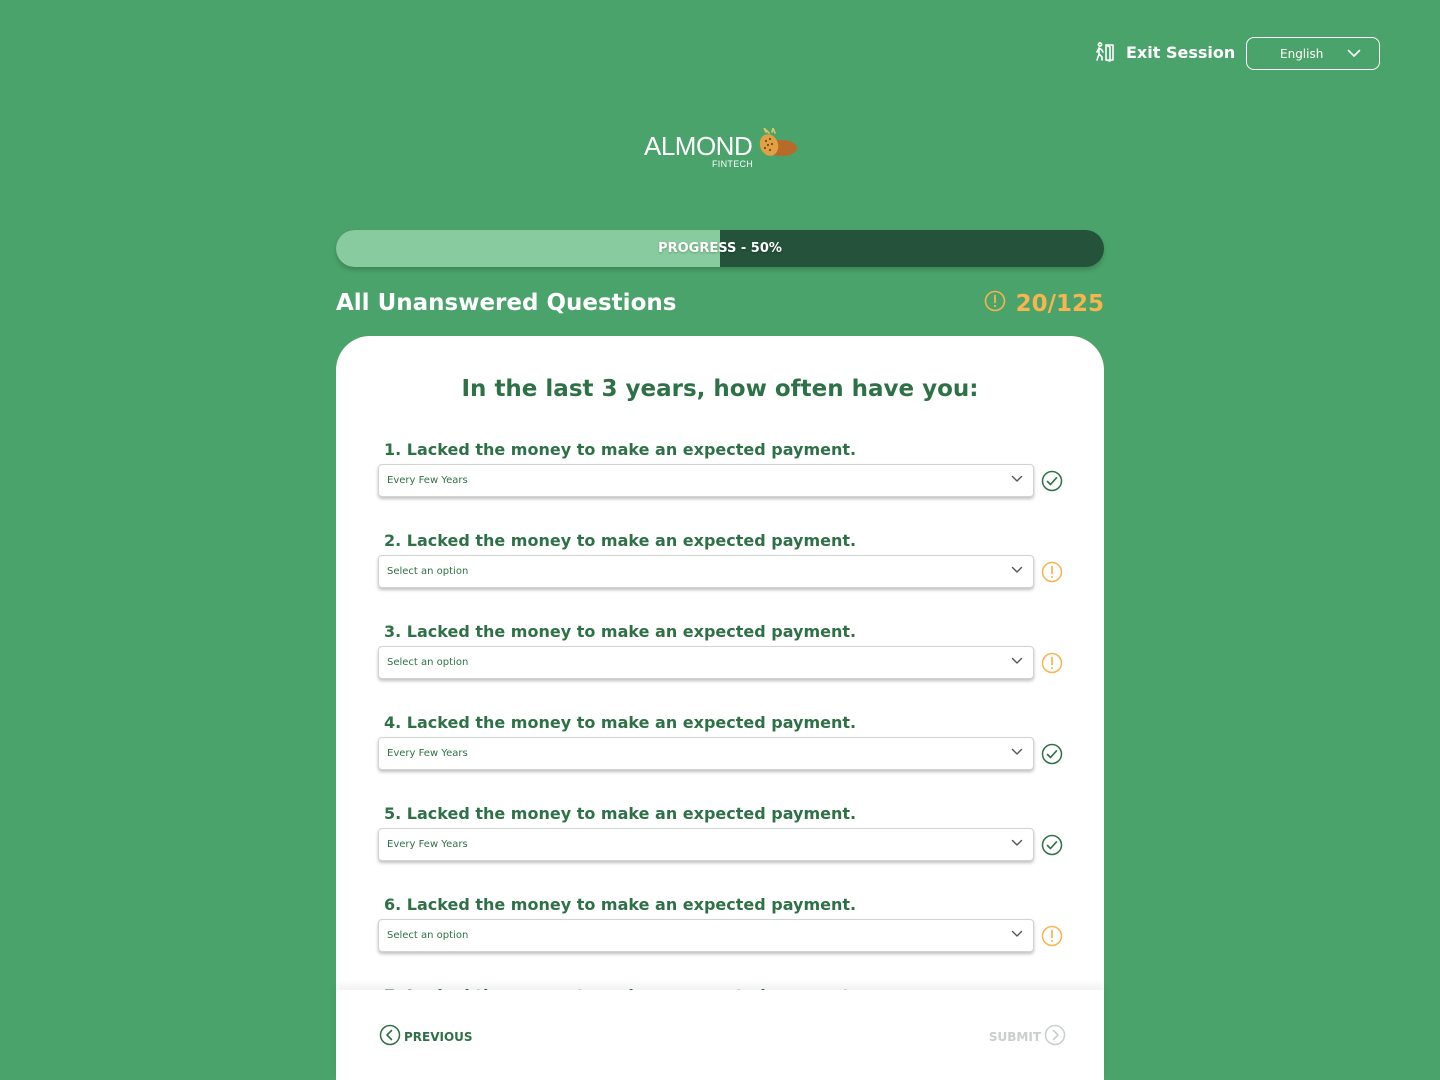  I want to click on chevron-left-circle-icon, so click(390, 1036).